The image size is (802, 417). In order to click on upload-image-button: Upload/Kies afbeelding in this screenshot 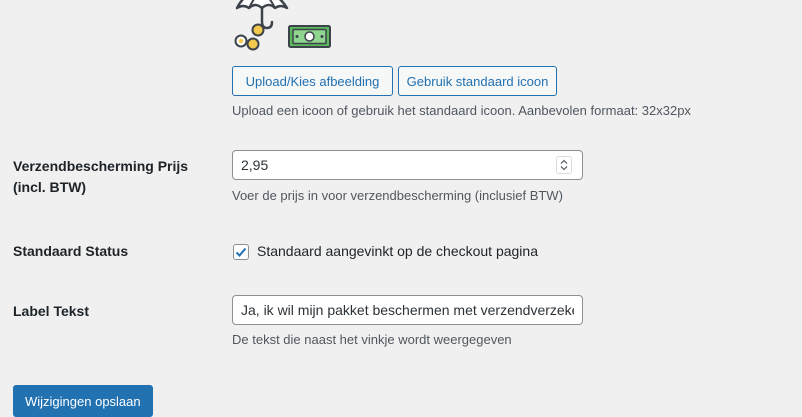, I will do `click(312, 81)`.